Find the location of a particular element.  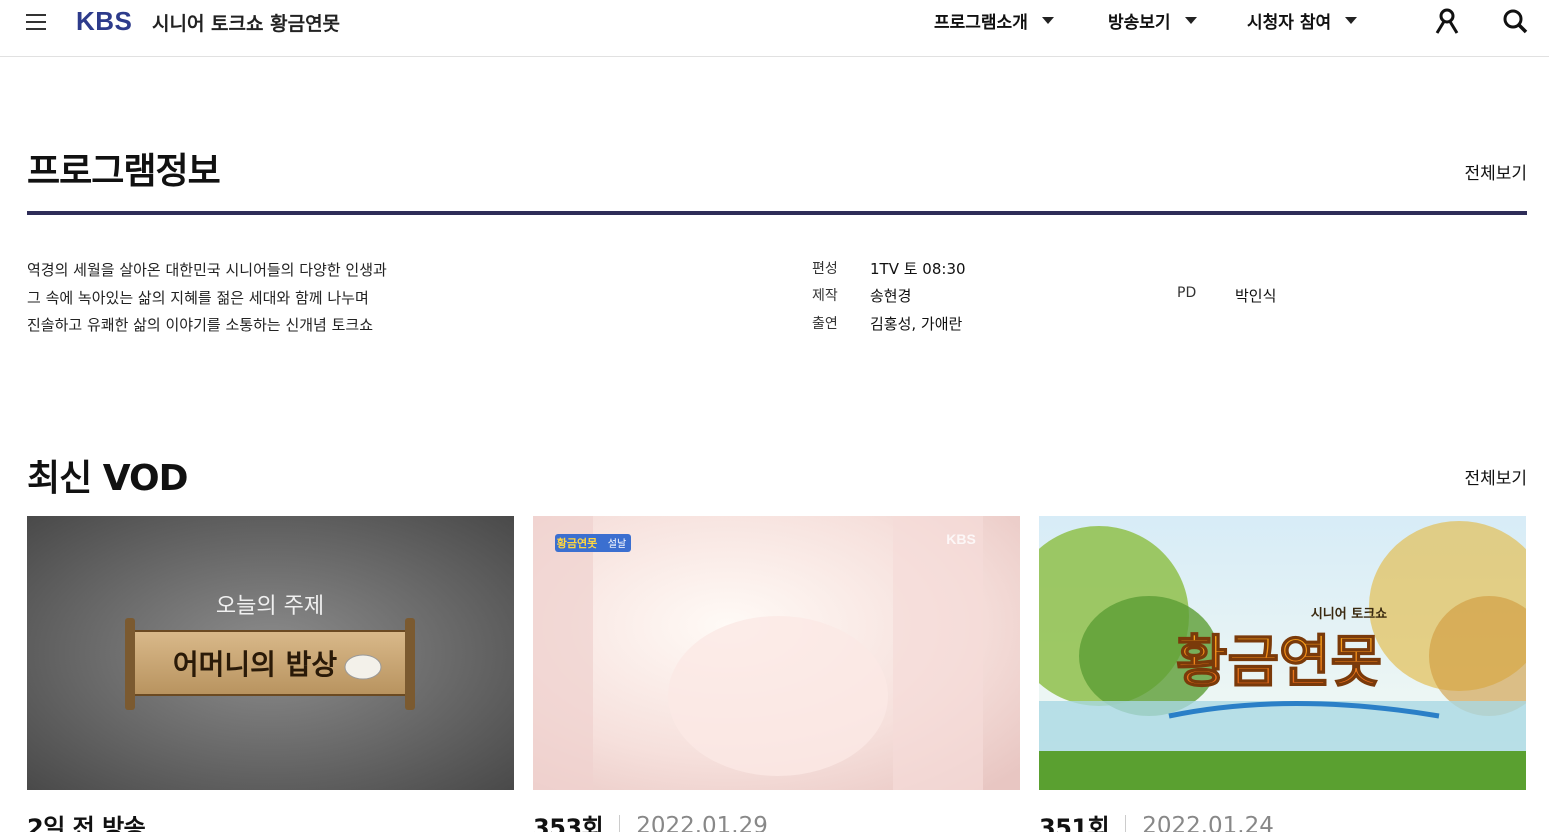

thumbnail-image: 시니어 토크쇼 황금연못 is located at coordinates (1282, 653).